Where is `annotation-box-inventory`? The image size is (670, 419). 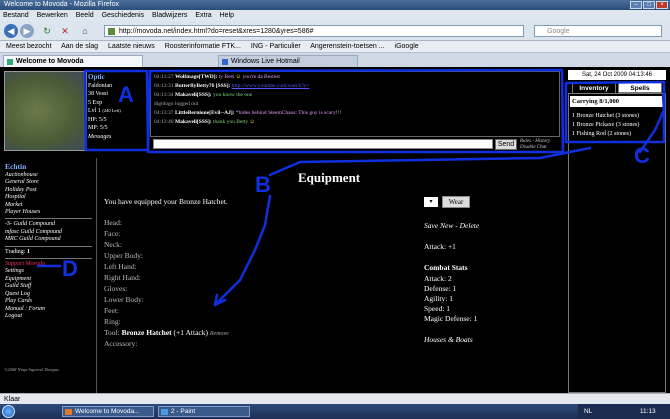
annotation-box-inventory is located at coordinates (615, 112).